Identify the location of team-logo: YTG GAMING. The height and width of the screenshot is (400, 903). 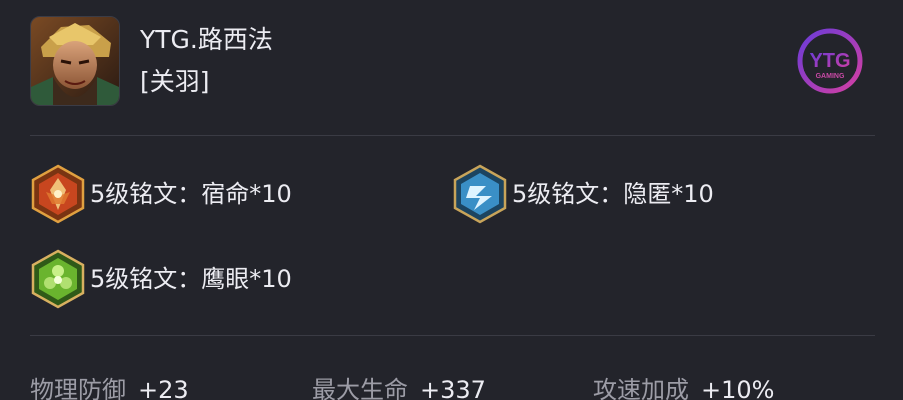
(830, 61).